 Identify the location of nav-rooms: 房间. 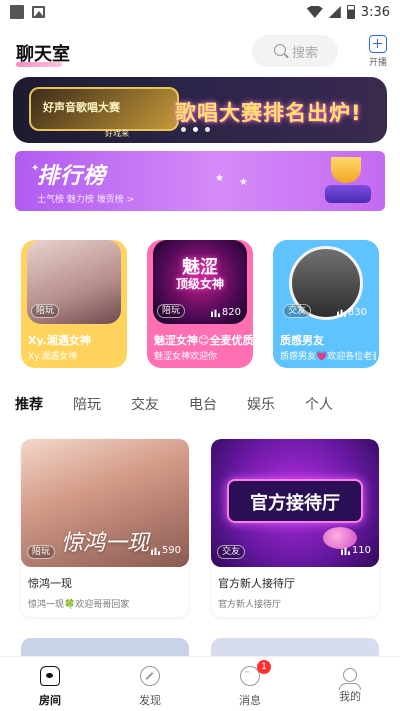
(50, 684).